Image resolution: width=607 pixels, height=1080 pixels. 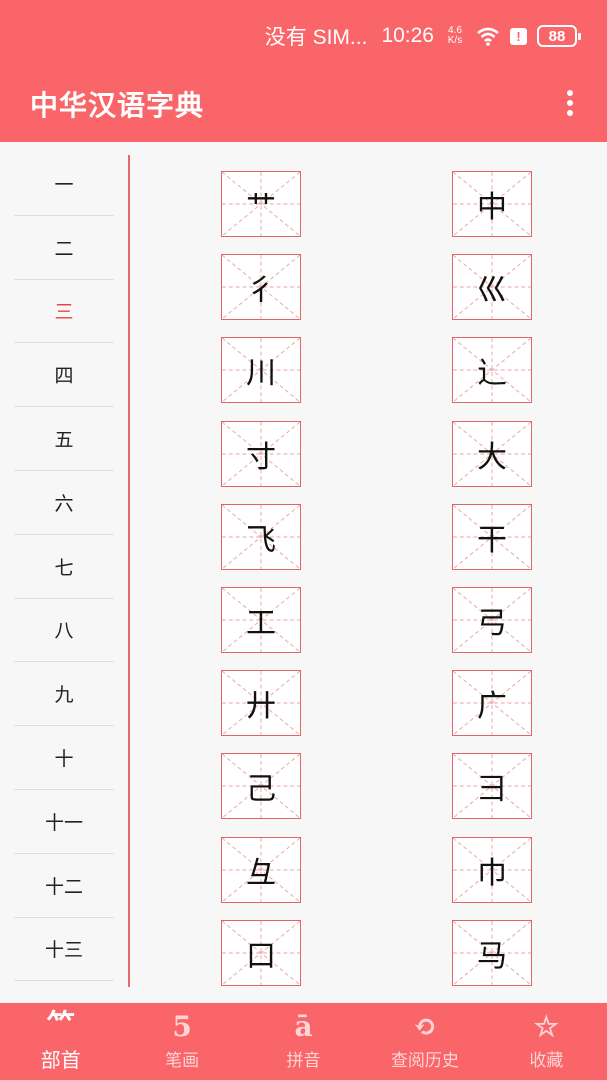 I want to click on radical-cell: 廾, so click(x=261, y=703).